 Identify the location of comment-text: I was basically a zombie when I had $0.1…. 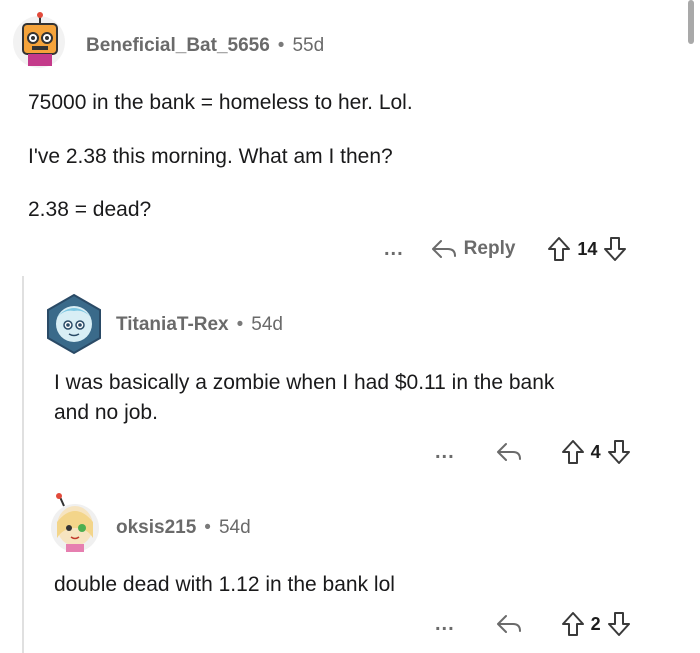
(304, 382).